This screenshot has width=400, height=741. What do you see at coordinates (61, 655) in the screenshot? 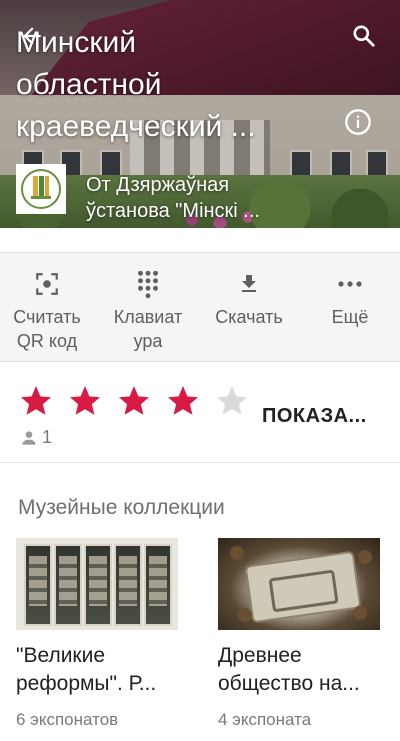
I see `collection-caption-line: "Великие` at bounding box center [61, 655].